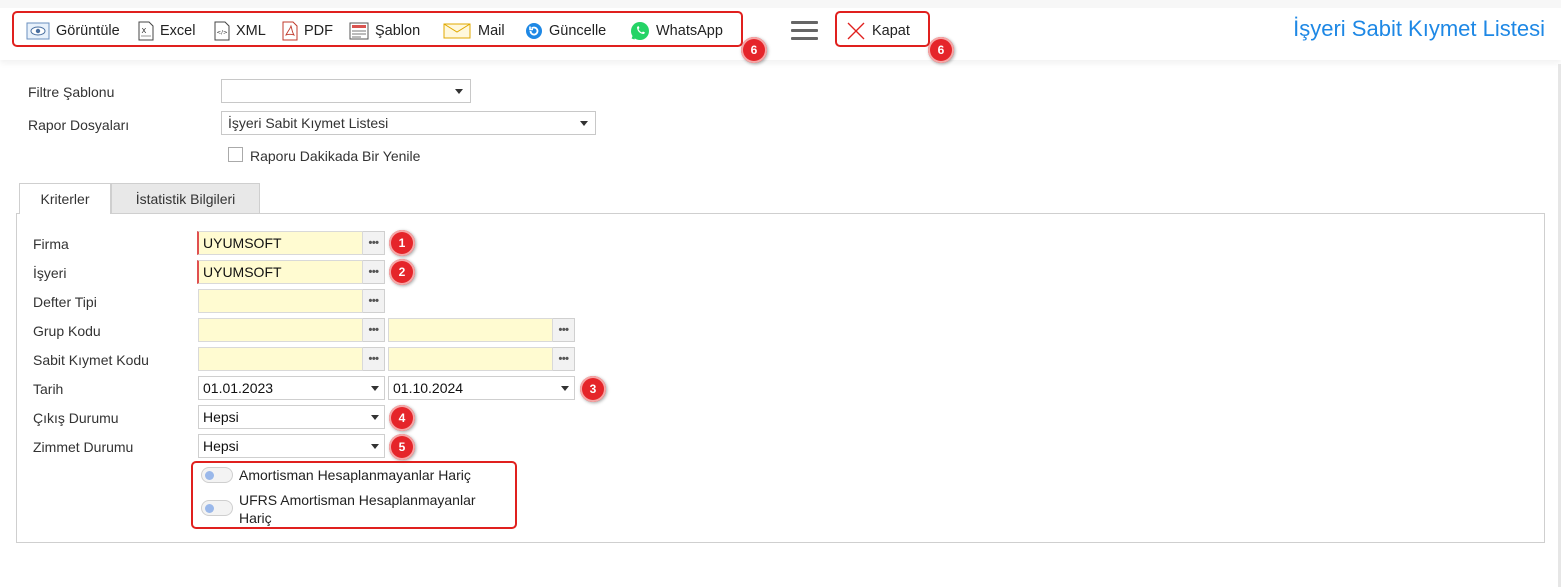  What do you see at coordinates (235, 154) in the screenshot?
I see `auto-refresh-checkbox` at bounding box center [235, 154].